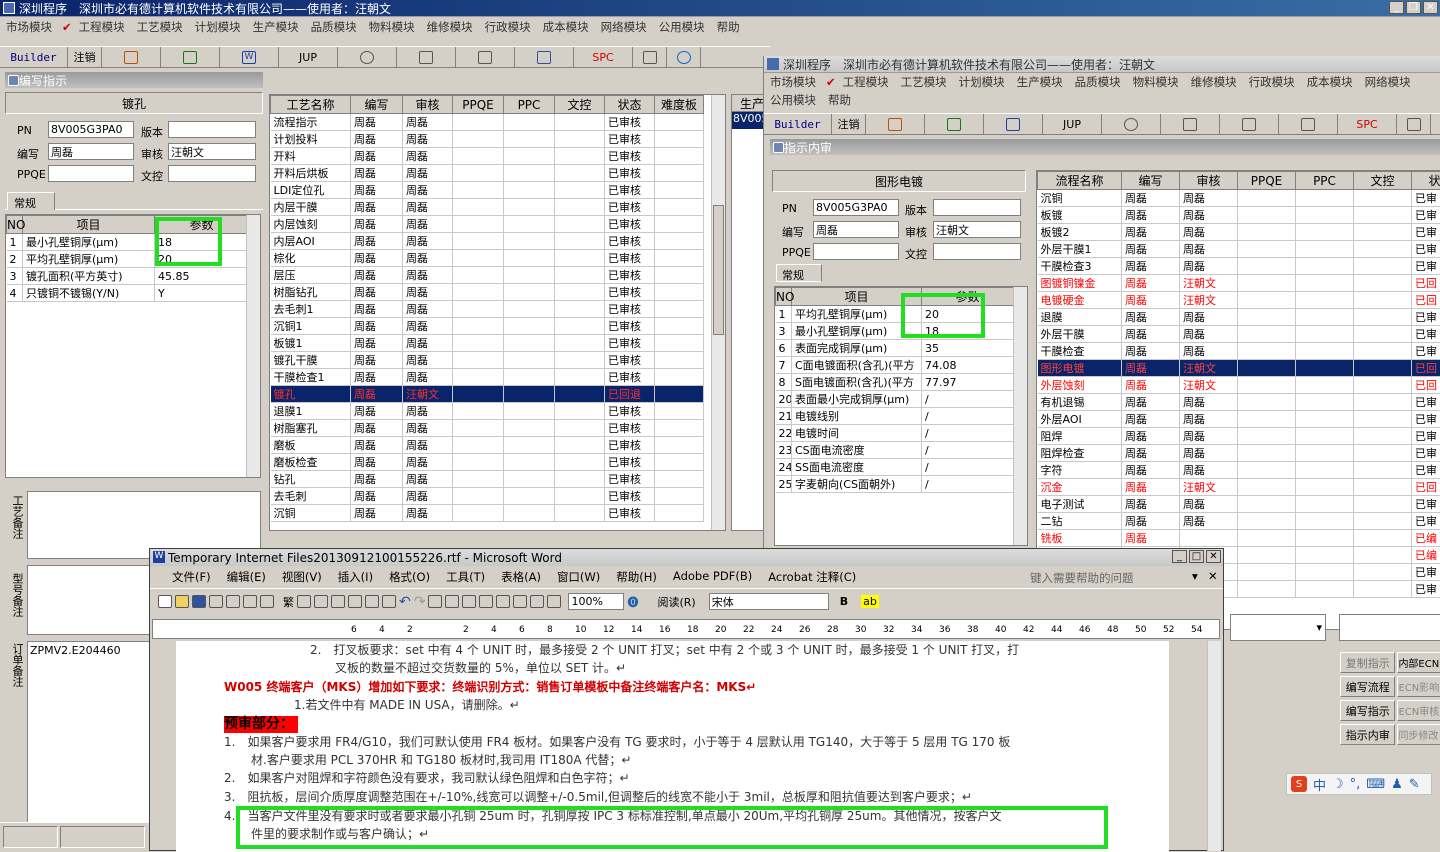  Describe the element at coordinates (650, 57) in the screenshot. I see `refresh-icon` at that location.